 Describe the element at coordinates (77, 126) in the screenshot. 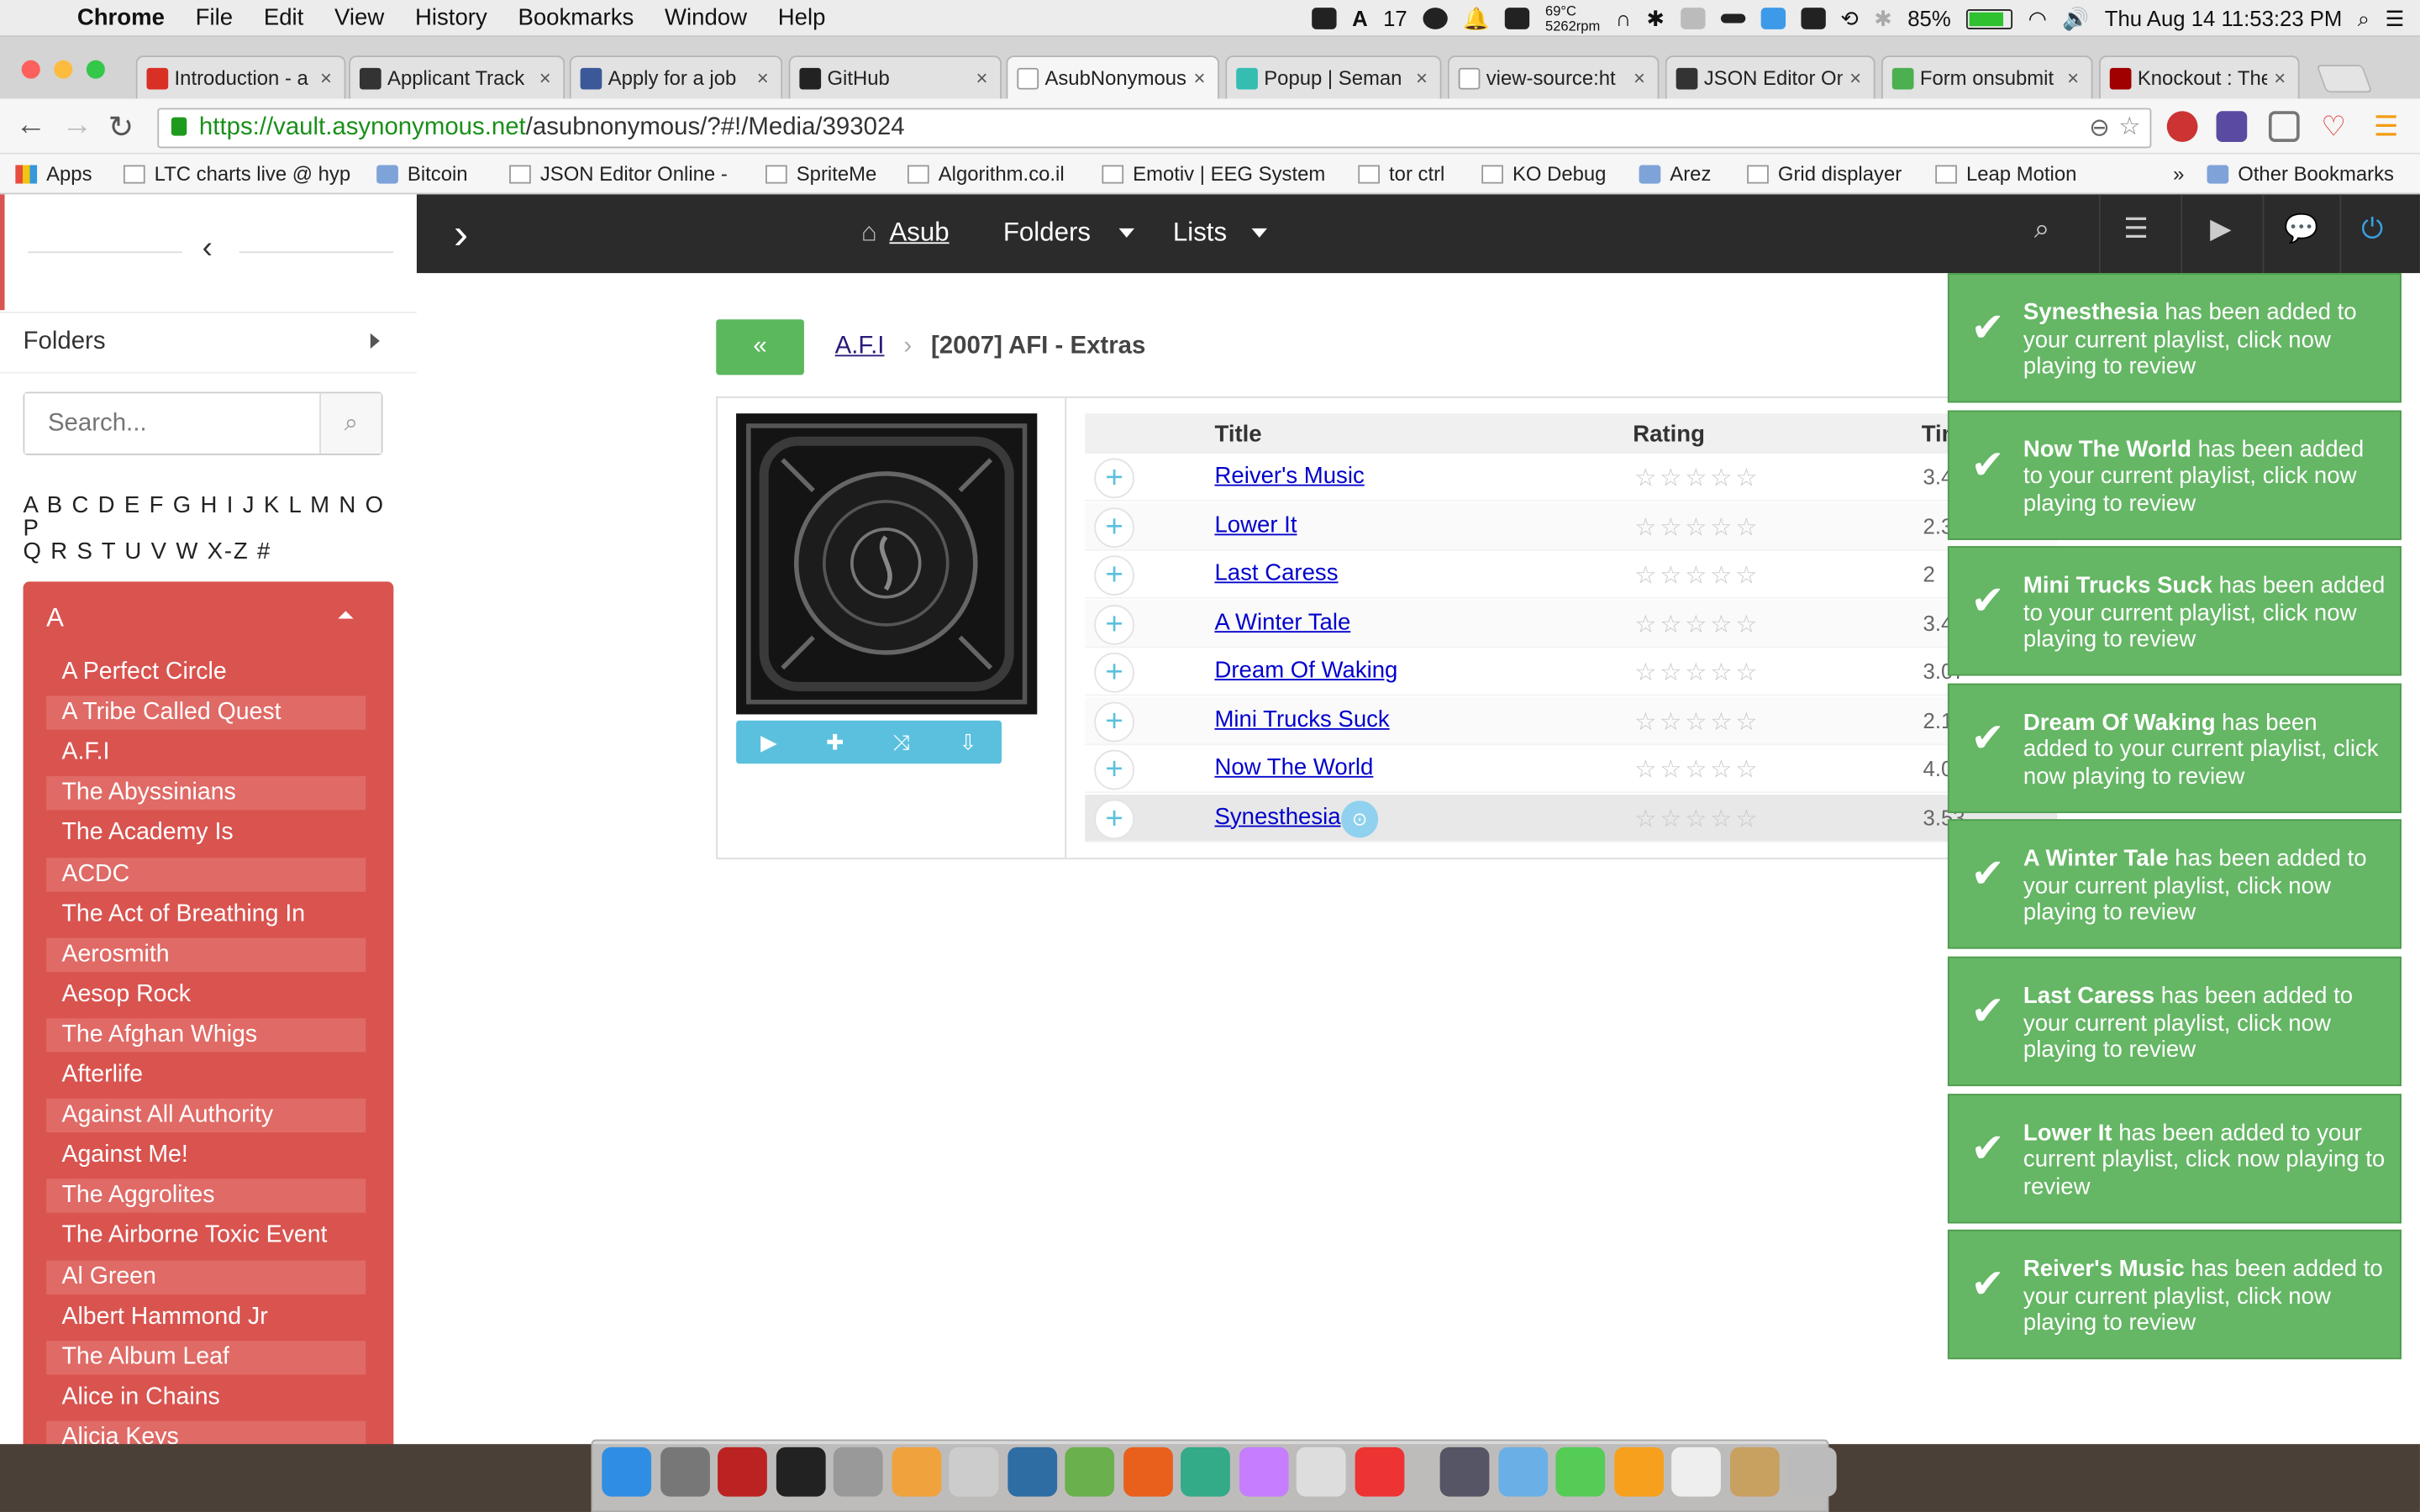

I see `forward-arrow-icon: →` at that location.